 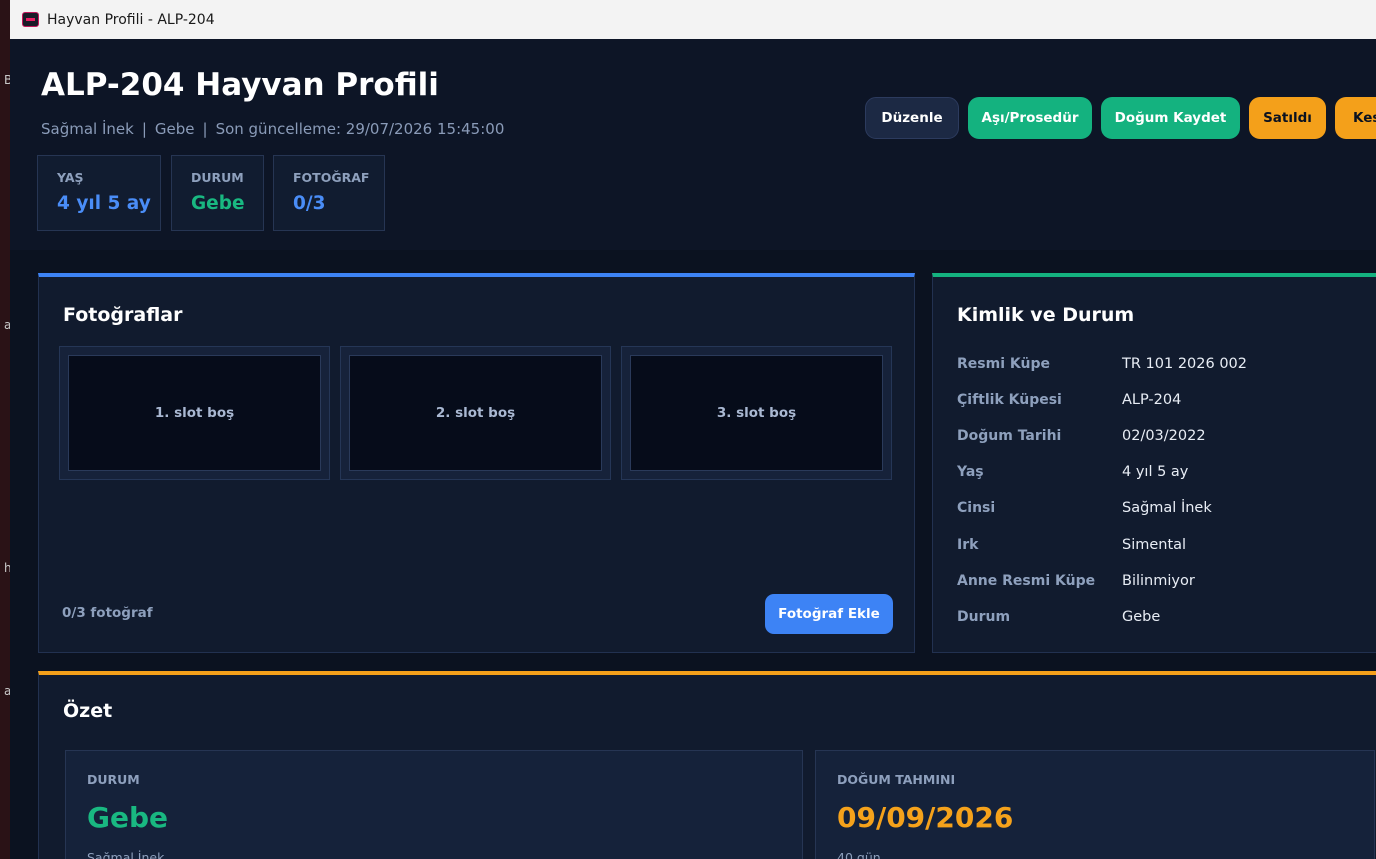 What do you see at coordinates (309, 203) in the screenshot?
I see `stat-value: 0/3` at bounding box center [309, 203].